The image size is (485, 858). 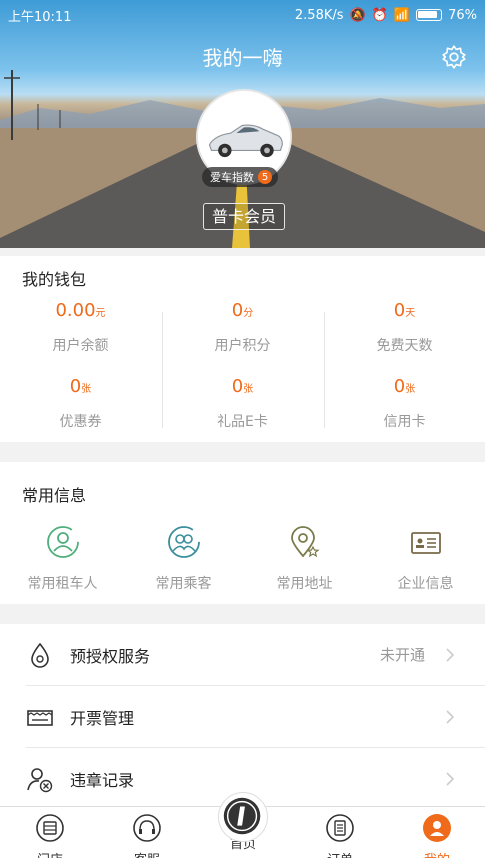 What do you see at coordinates (147, 853) in the screenshot?
I see `tab-label: 客服` at bounding box center [147, 853].